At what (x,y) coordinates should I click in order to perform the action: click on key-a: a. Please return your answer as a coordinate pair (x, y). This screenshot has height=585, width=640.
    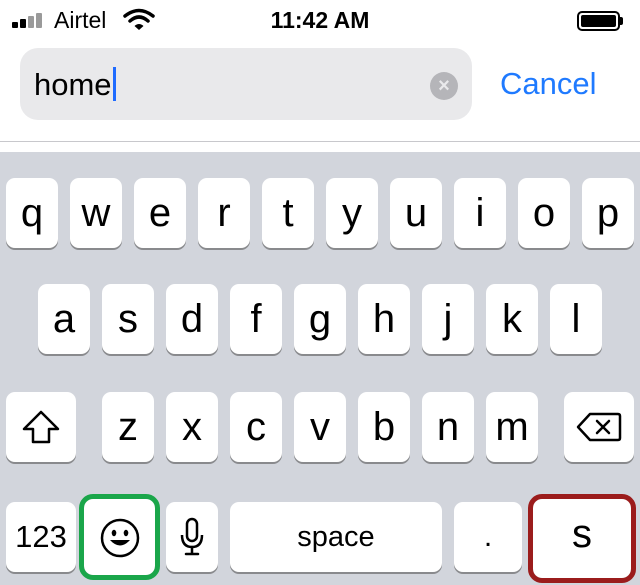
    Looking at the image, I should click on (64, 319).